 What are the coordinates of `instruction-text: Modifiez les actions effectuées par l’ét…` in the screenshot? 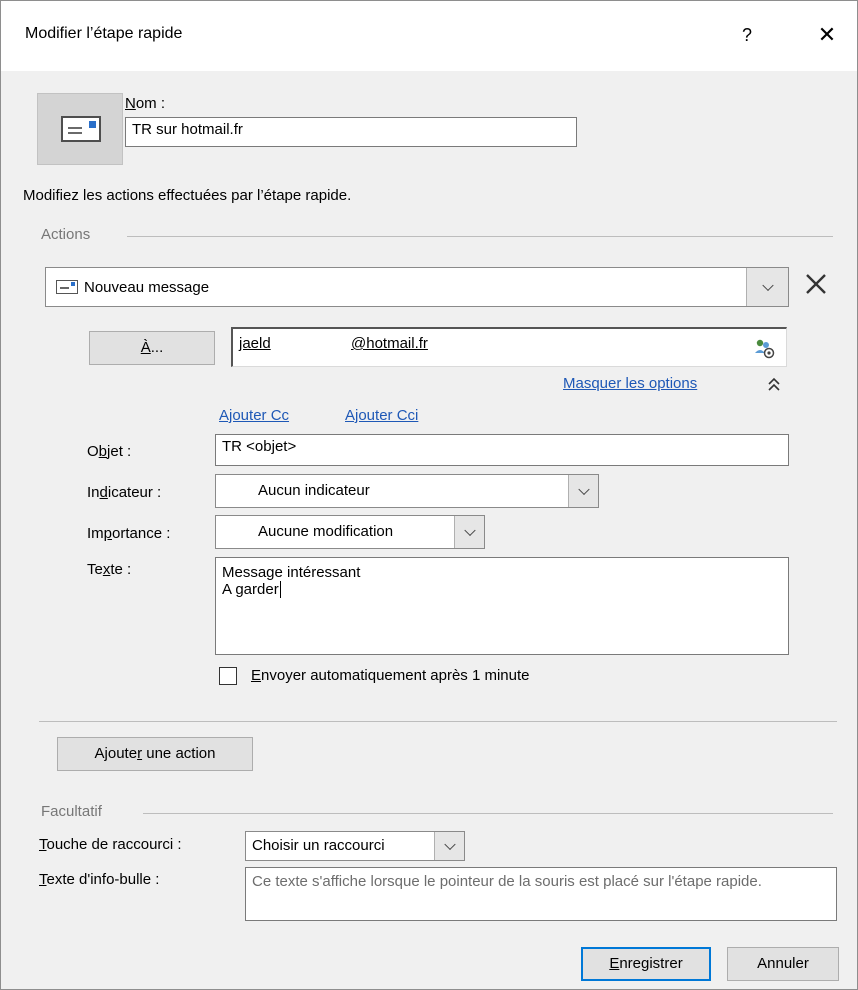 It's located at (187, 195).